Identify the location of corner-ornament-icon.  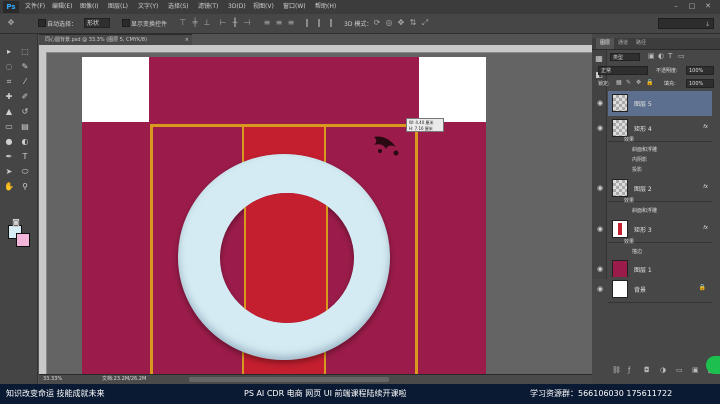
(386, 146).